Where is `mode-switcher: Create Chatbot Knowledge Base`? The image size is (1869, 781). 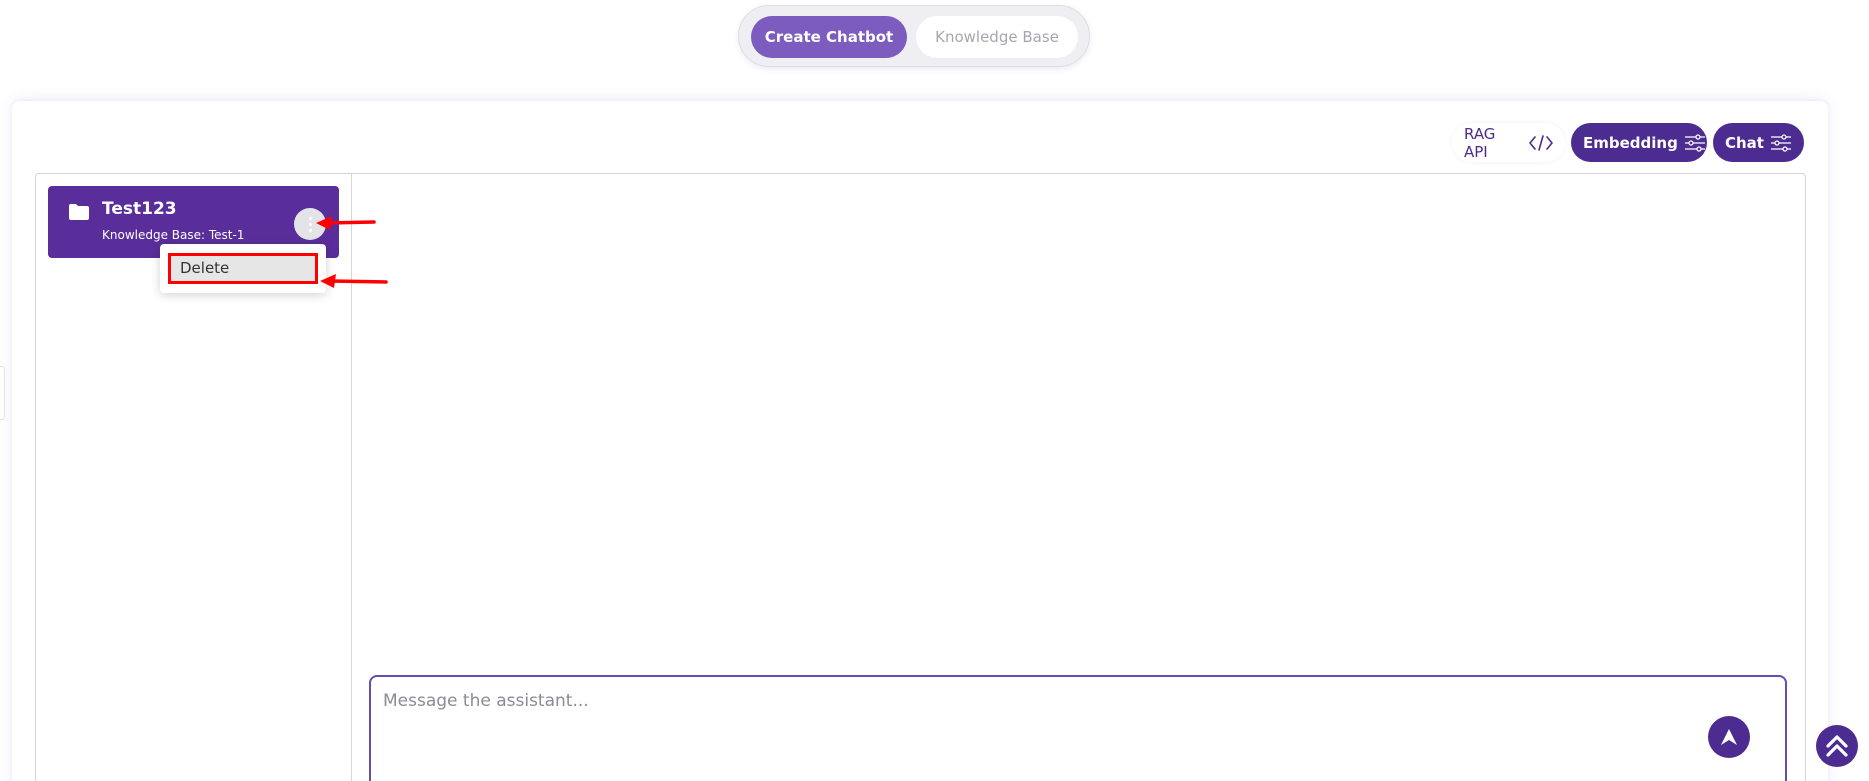
mode-switcher: Create Chatbot Knowledge Base is located at coordinates (914, 36).